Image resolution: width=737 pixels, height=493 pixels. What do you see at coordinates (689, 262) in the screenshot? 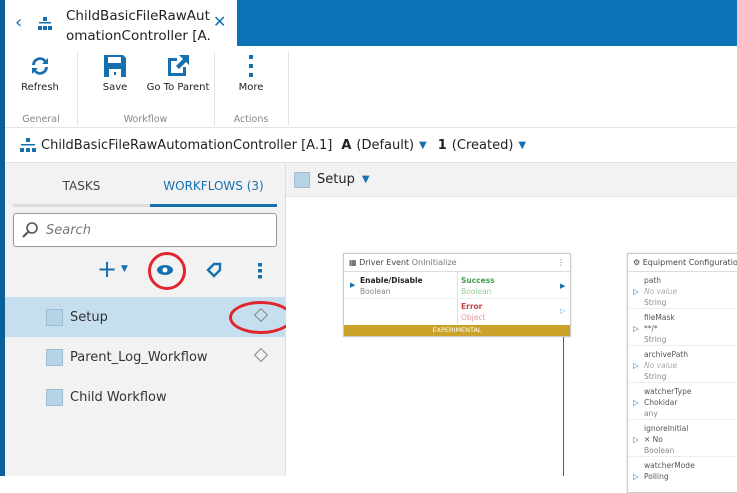
I see `node-title: Equipment Configuration` at bounding box center [689, 262].